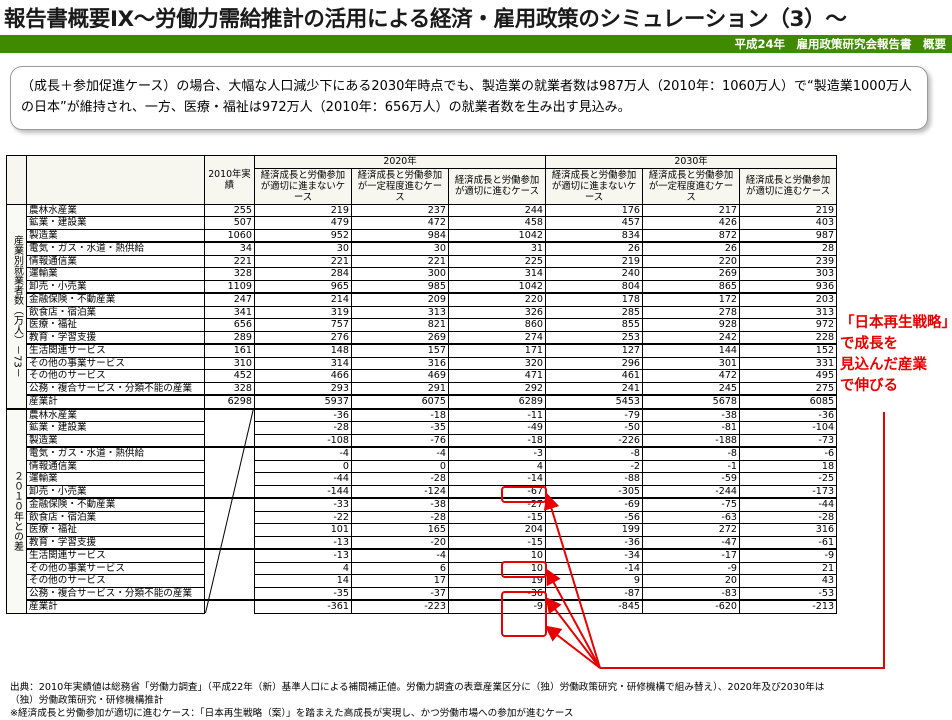 This screenshot has width=952, height=720. What do you see at coordinates (497, 223) in the screenshot?
I see `value-cell: 458` at bounding box center [497, 223].